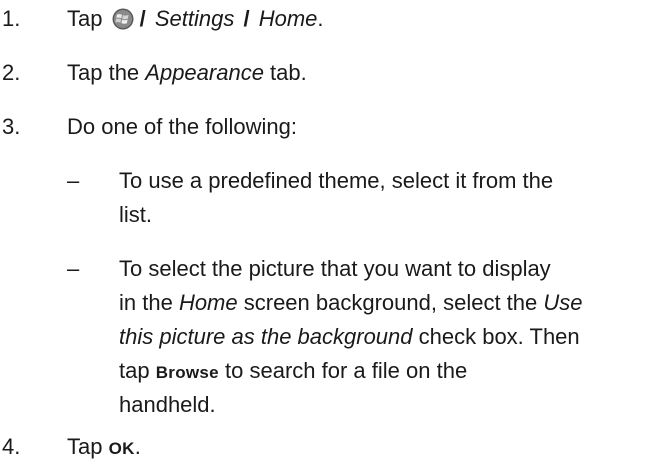  What do you see at coordinates (85, 18) in the screenshot?
I see `step-prefix: Tap` at bounding box center [85, 18].